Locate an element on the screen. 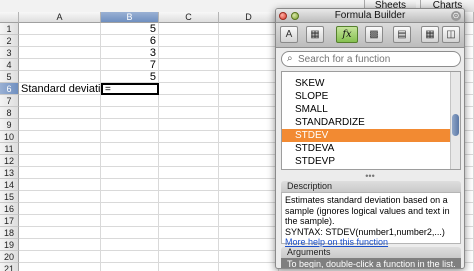  formula-builder-titlebar: Formula Builder ⊙ is located at coordinates (370, 16).